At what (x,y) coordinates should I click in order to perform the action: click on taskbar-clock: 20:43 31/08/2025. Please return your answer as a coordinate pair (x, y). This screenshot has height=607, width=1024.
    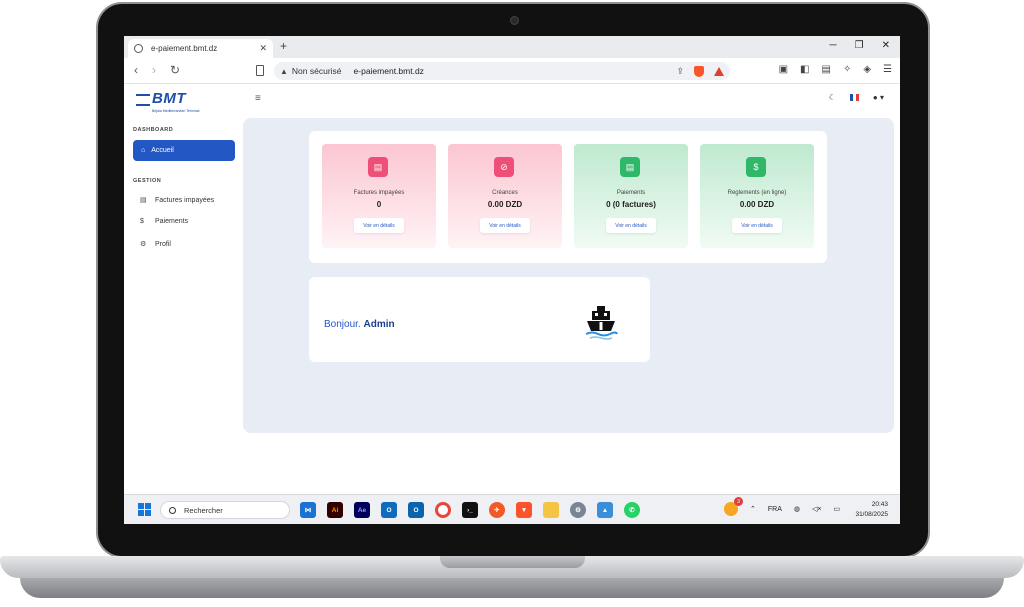
    Looking at the image, I should click on (871, 510).